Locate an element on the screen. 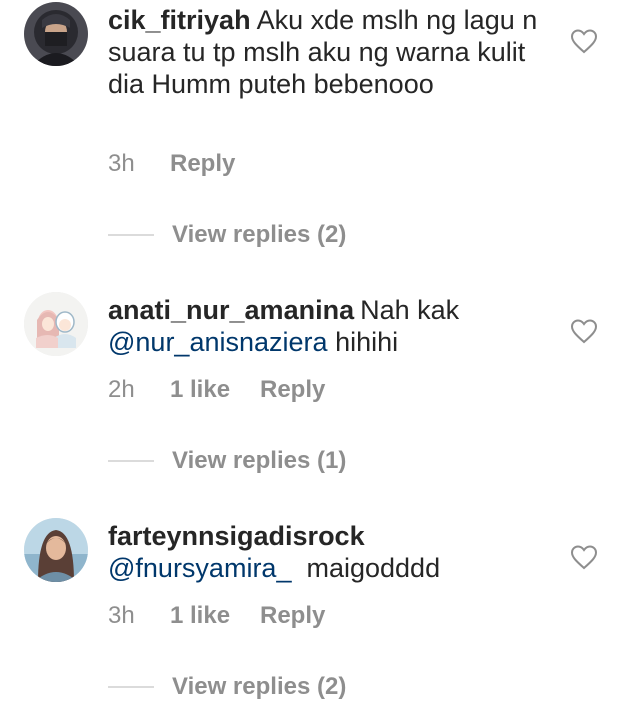 This screenshot has width=640, height=715. comment-meta: 3h 1 like Reply is located at coordinates (216, 616).